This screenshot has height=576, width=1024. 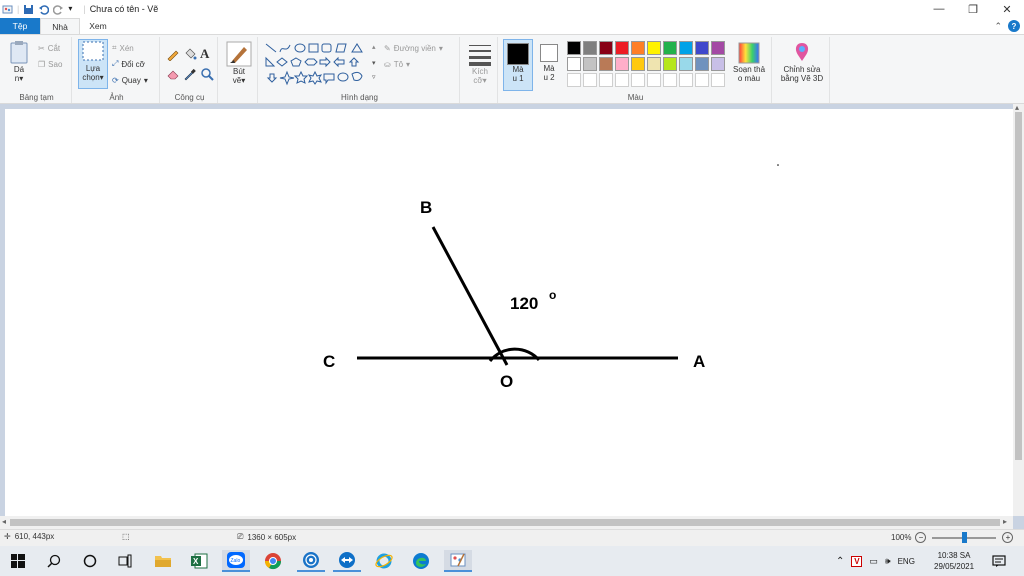 What do you see at coordinates (54, 561) in the screenshot?
I see `search-button` at bounding box center [54, 561].